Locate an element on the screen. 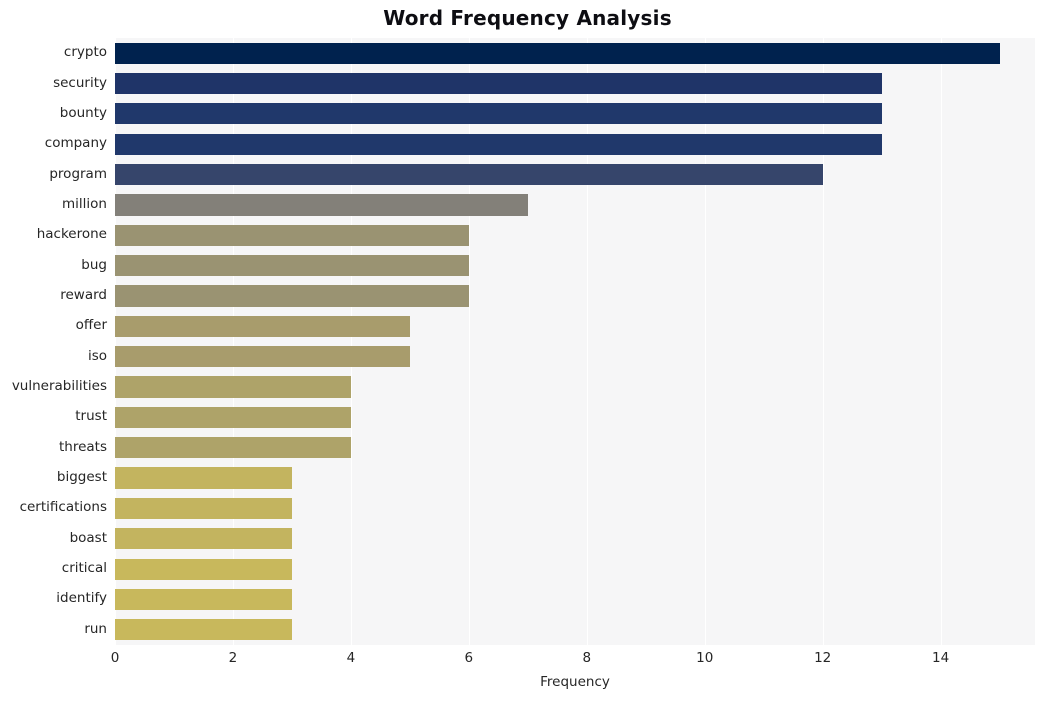 This screenshot has width=1055, height=701. chart-title: Word Frequency Analysis is located at coordinates (527, 18).